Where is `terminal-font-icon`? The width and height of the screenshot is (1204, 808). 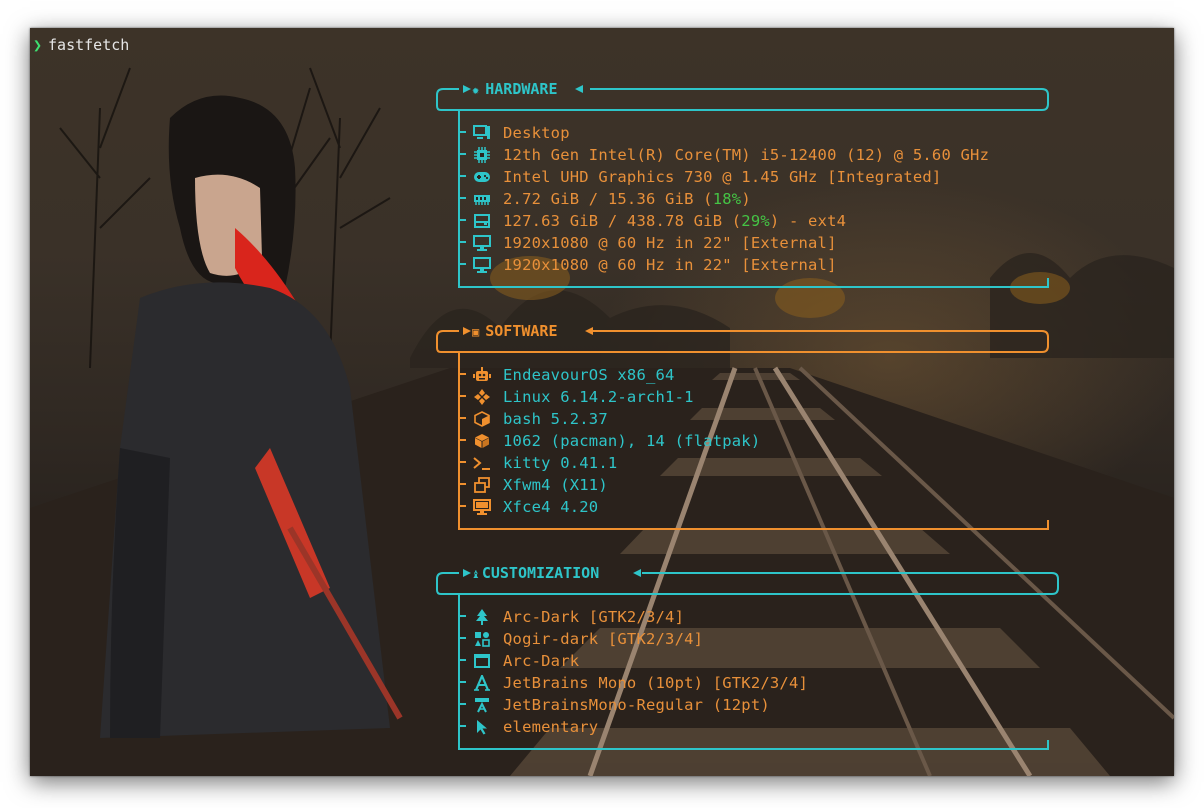 terminal-font-icon is located at coordinates (482, 705).